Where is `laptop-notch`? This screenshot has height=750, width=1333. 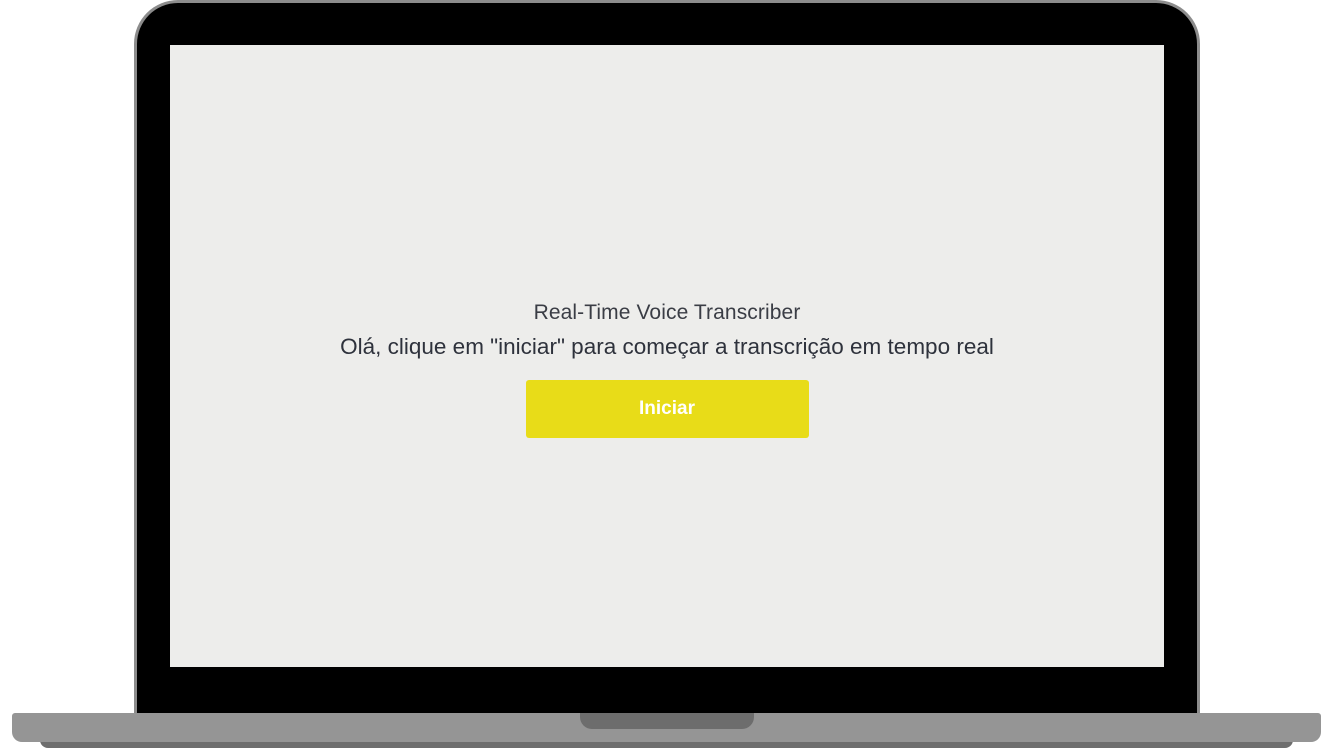 laptop-notch is located at coordinates (667, 721).